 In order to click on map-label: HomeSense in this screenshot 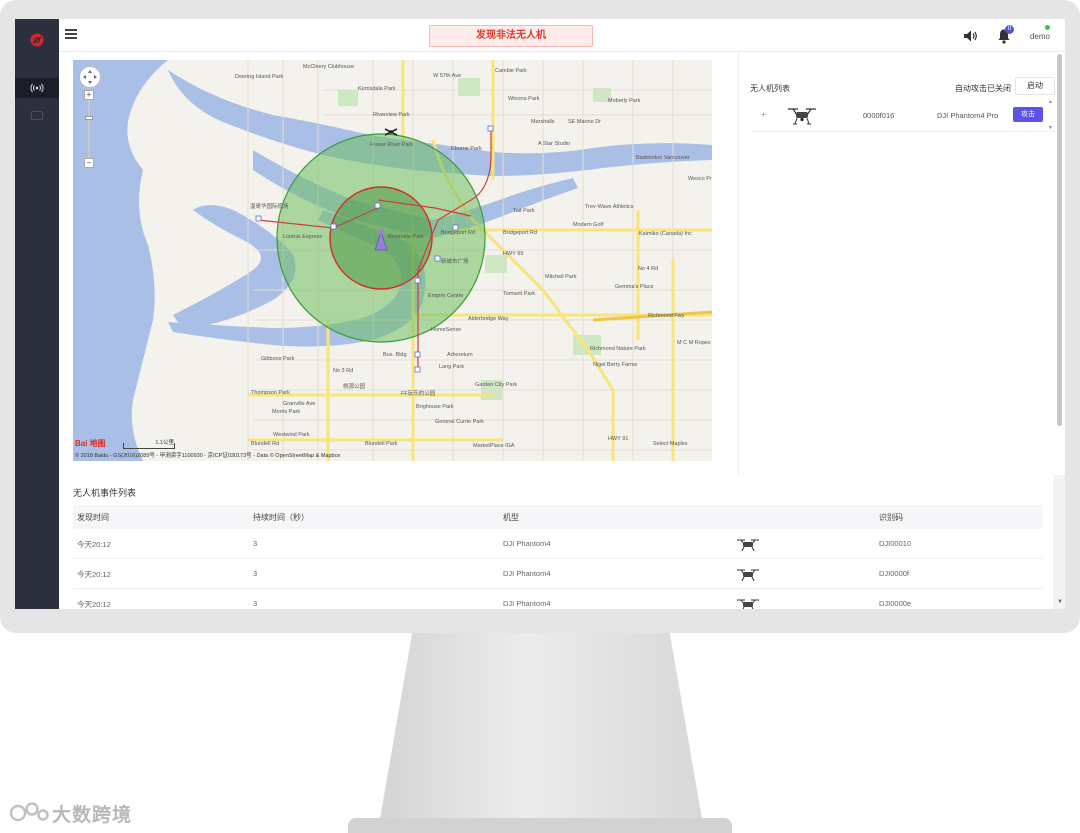, I will do `click(446, 330)`.